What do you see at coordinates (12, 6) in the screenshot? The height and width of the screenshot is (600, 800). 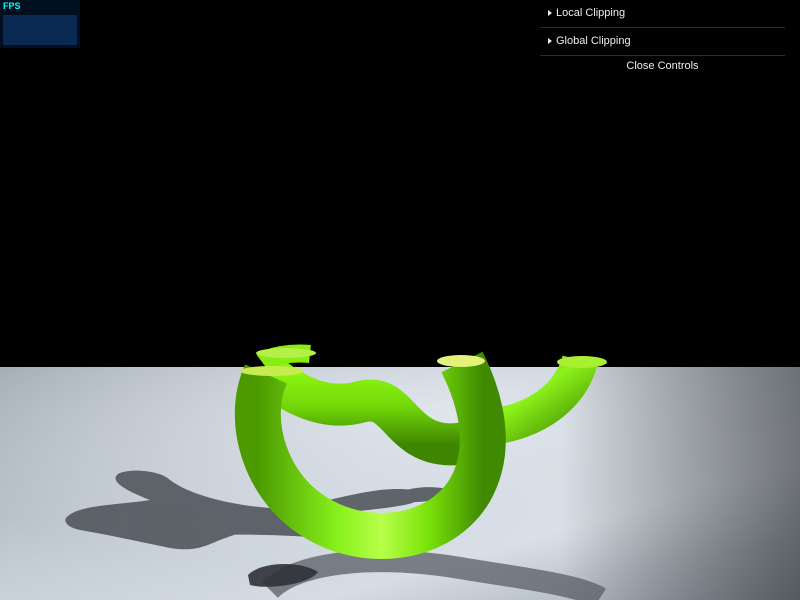 I see `fps-label: FPS` at bounding box center [12, 6].